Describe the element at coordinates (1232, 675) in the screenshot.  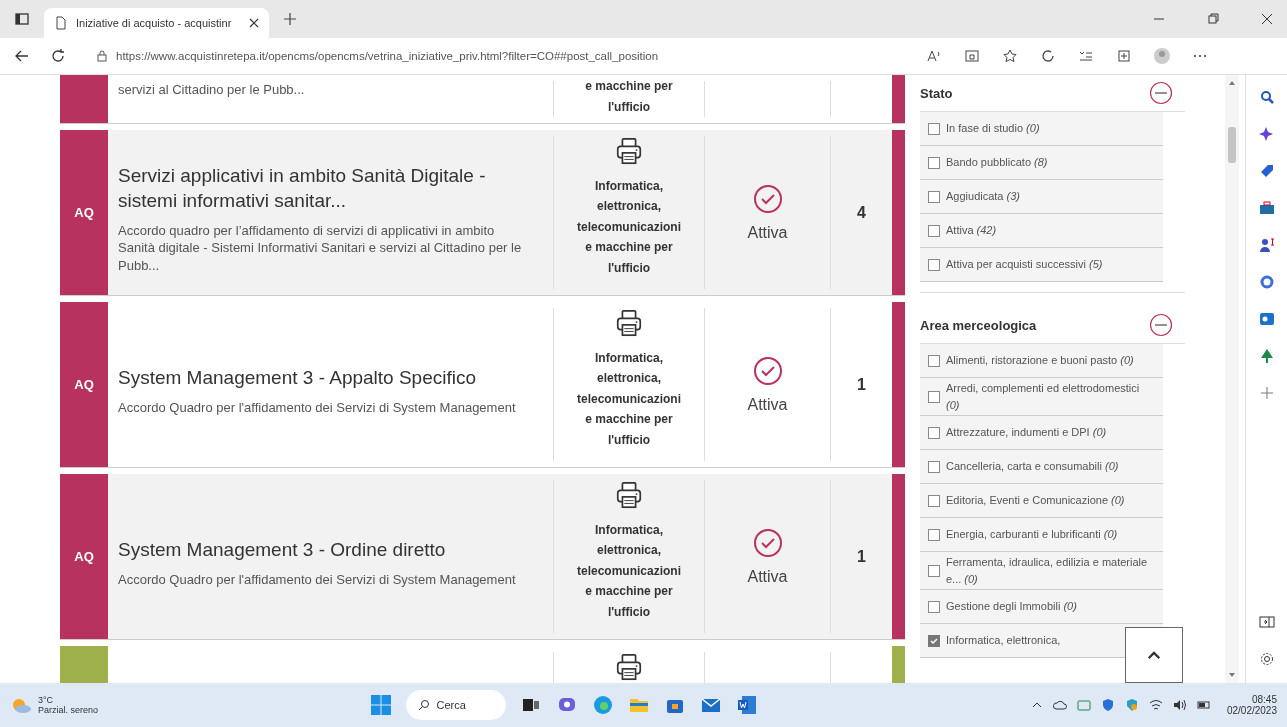
I see `scroll-down-icon` at that location.